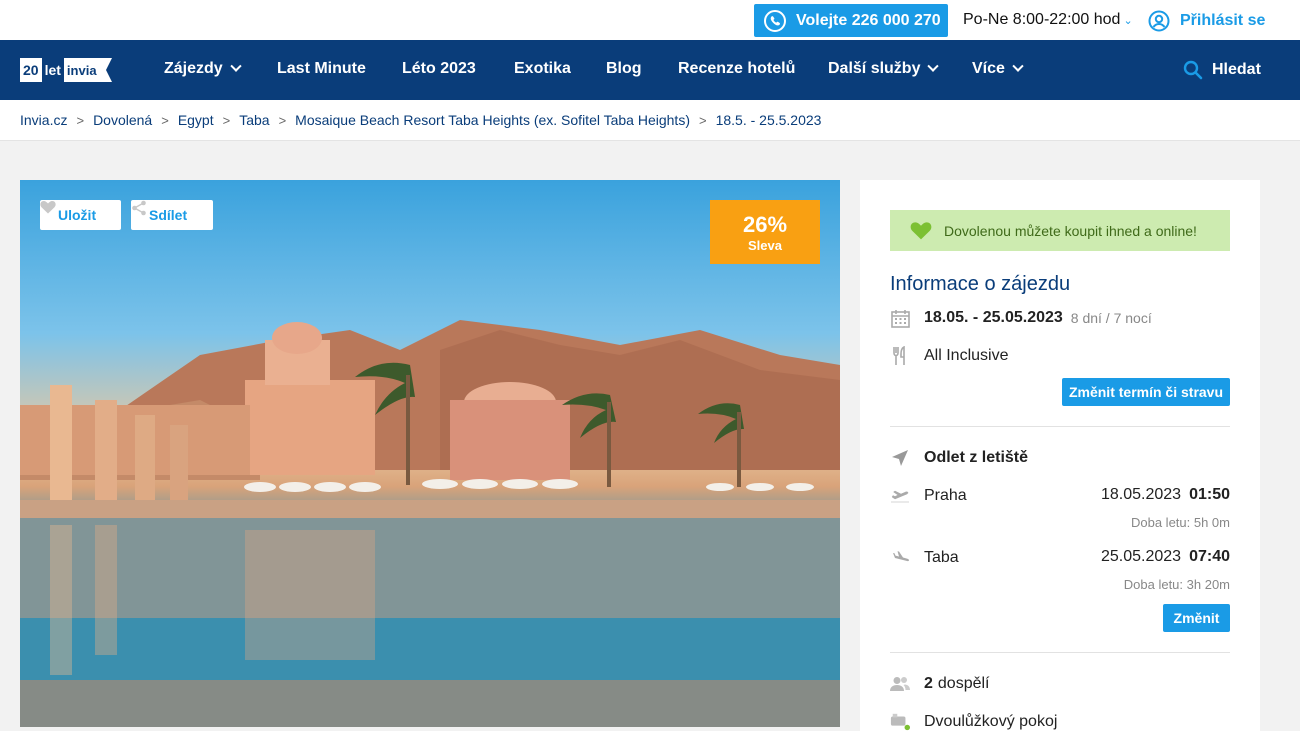  I want to click on heart-icon, so click(921, 231).